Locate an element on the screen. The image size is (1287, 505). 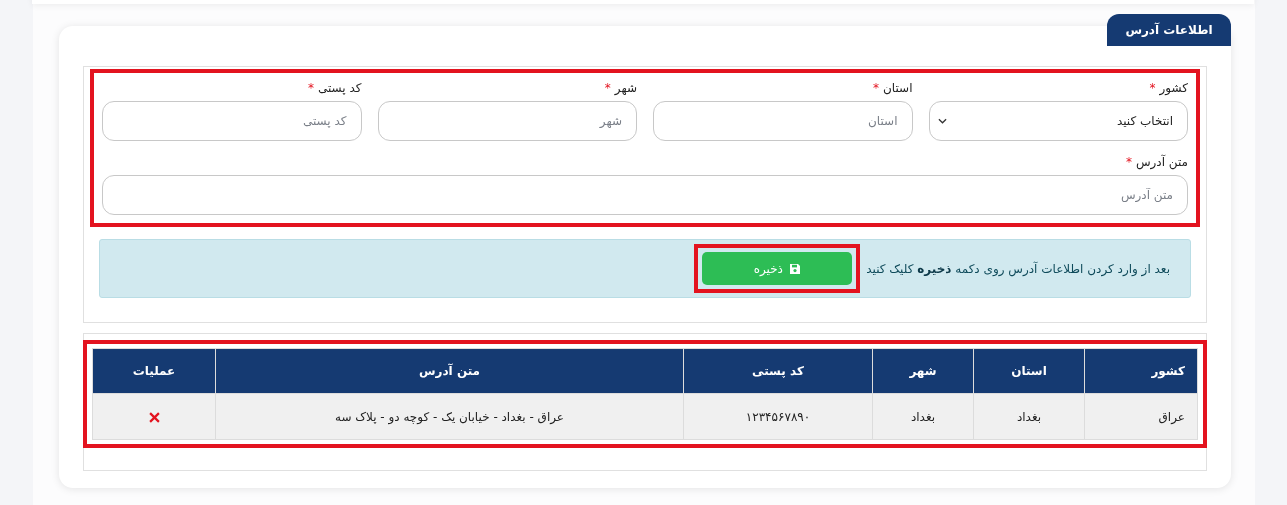
table-cell: عراق - بغداد - خیابان یک - کوچه دو - پلاک سه is located at coordinates (449, 416).